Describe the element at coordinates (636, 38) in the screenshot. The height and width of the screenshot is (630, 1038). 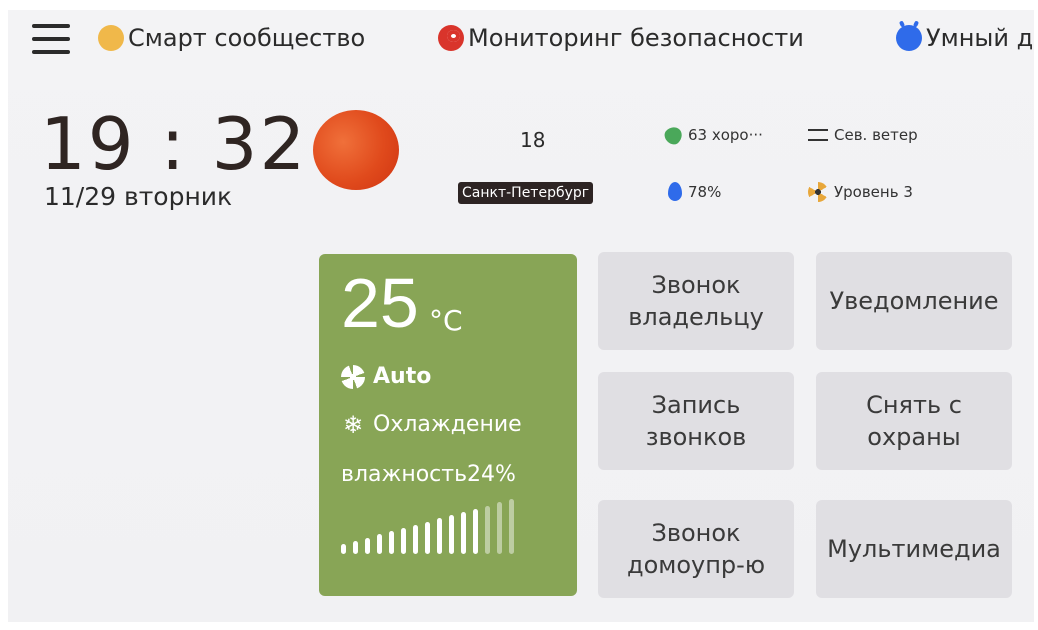
I see `nav-label: Мониторинг безопасности` at that location.